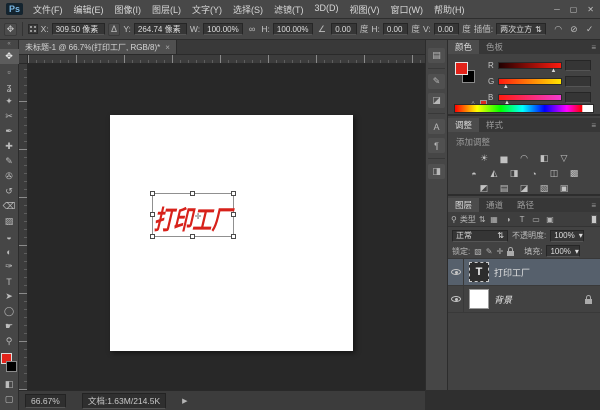 This screenshot has width=600, height=410. I want to click on warp-mode-icon: ◠, so click(558, 29).